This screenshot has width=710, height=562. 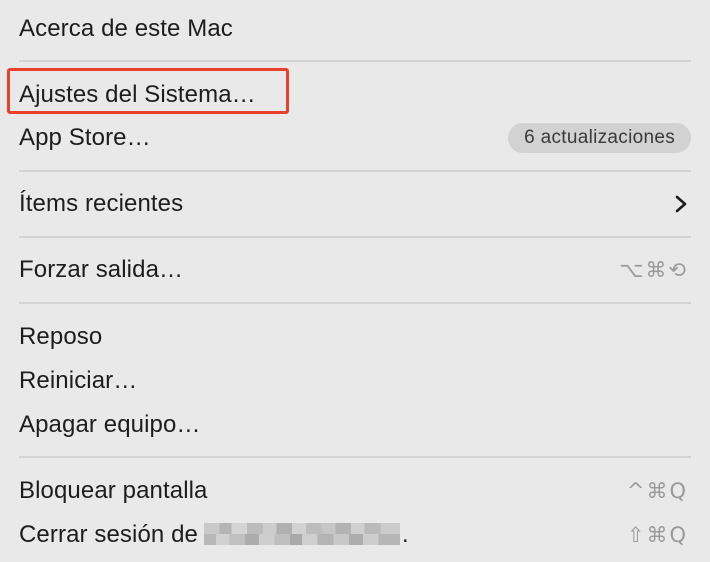 I want to click on log-out-shortcut: ⇧⌘Q, so click(x=657, y=535).